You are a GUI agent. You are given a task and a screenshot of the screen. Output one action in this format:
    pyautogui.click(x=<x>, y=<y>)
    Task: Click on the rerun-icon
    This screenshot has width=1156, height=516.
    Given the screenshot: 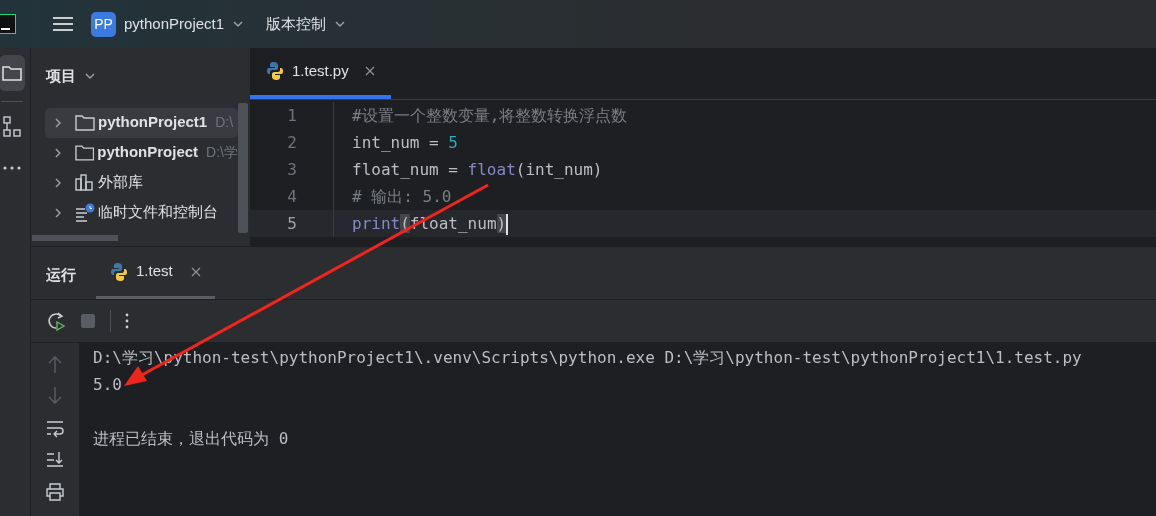 What is the action you would take?
    pyautogui.click(x=56, y=321)
    